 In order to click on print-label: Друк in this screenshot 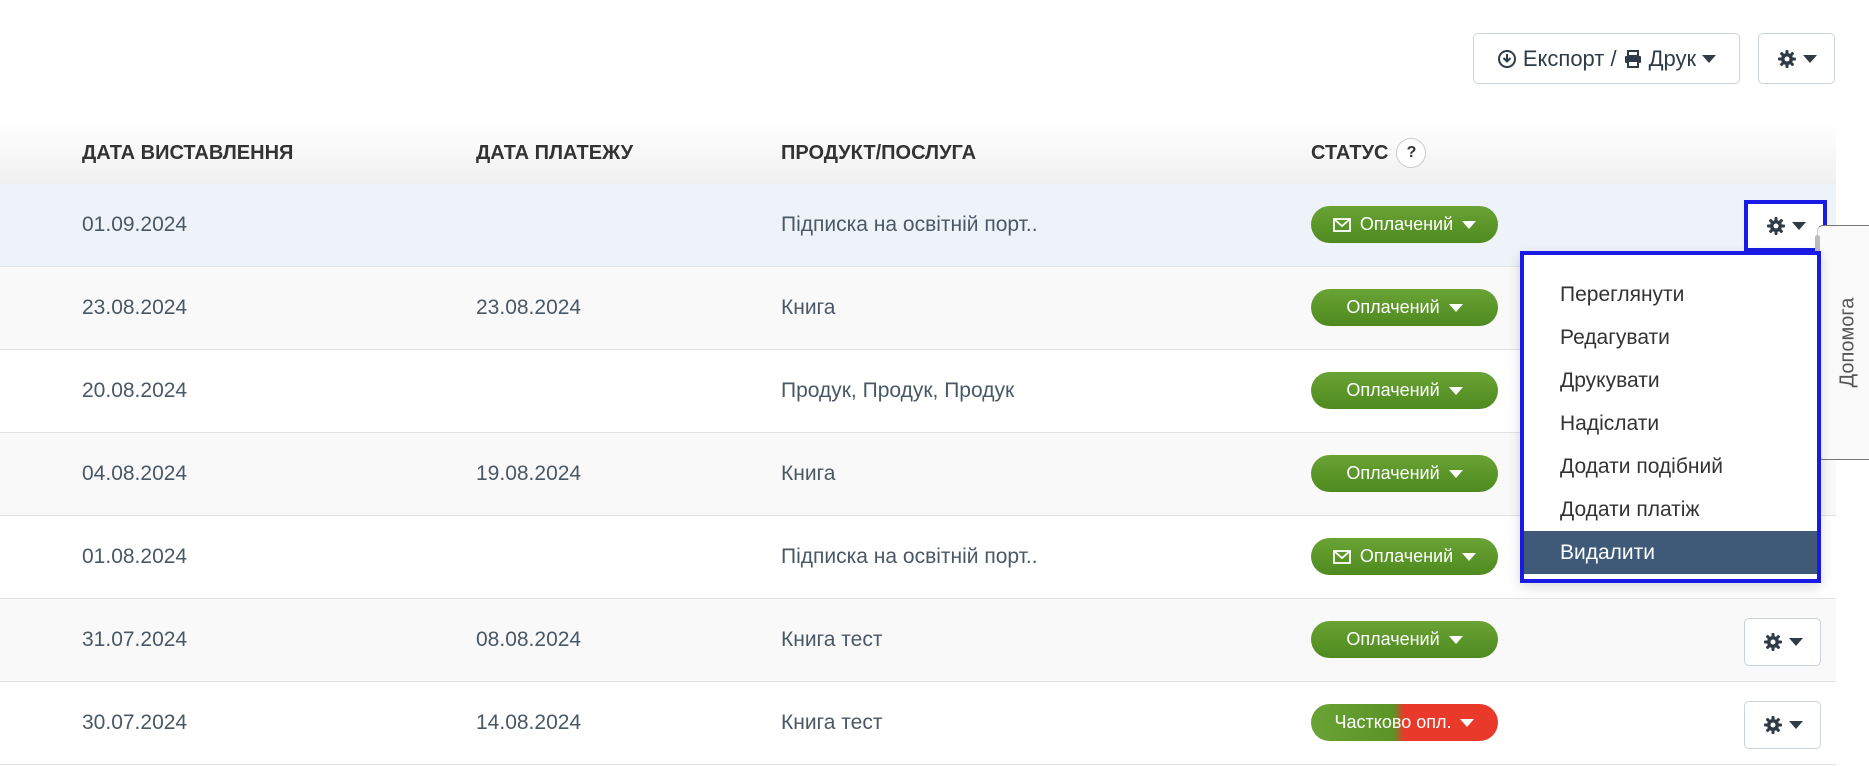, I will do `click(1672, 58)`.